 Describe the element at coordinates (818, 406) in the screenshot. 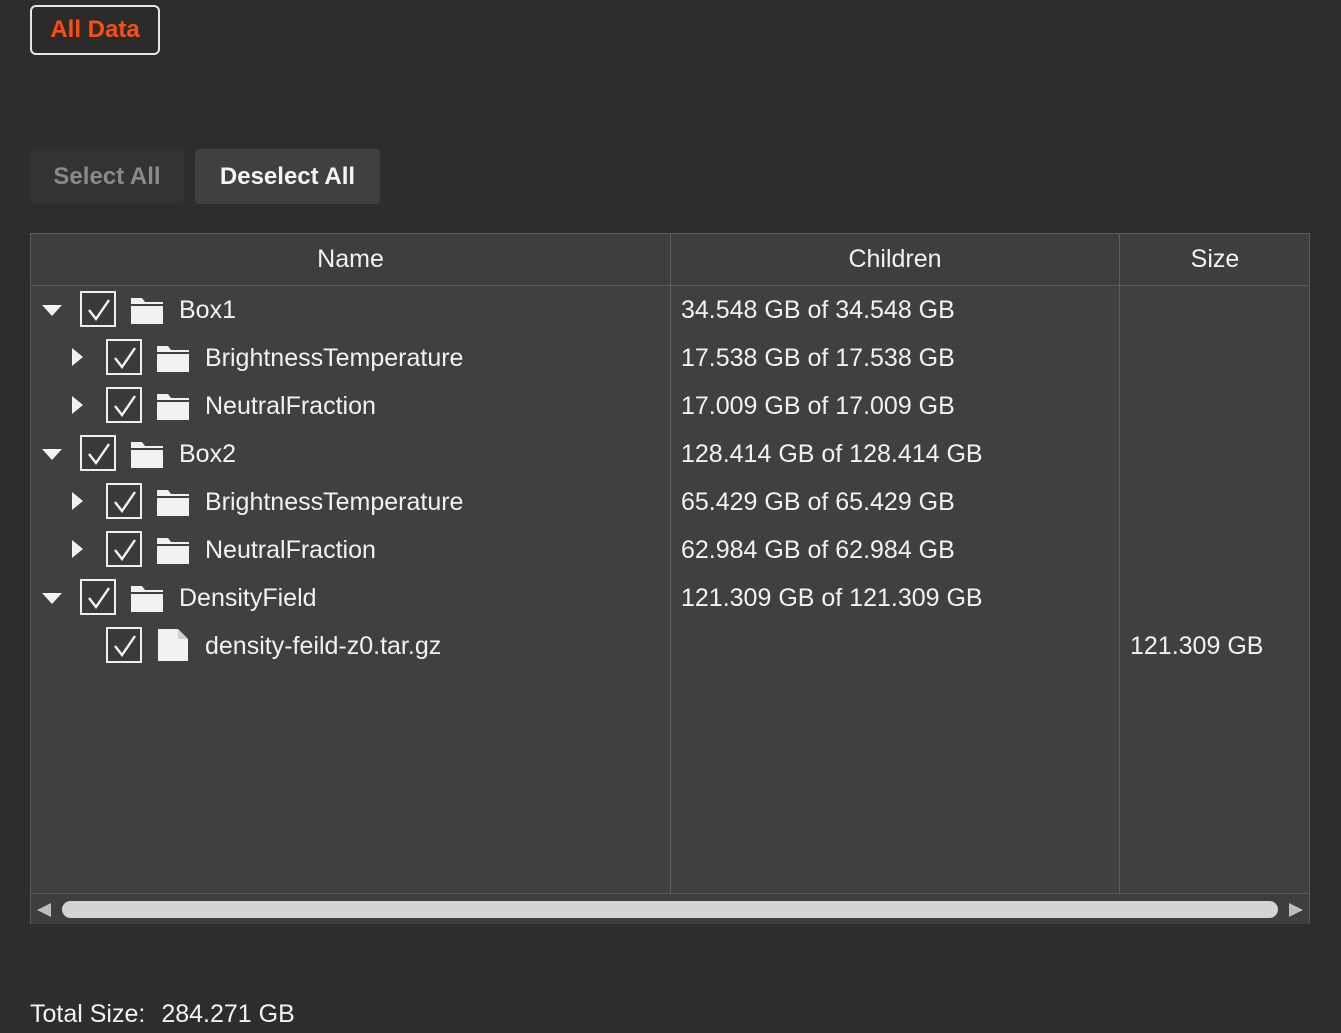

I see `row-children: 17.009 GB of 17.009 GB` at that location.